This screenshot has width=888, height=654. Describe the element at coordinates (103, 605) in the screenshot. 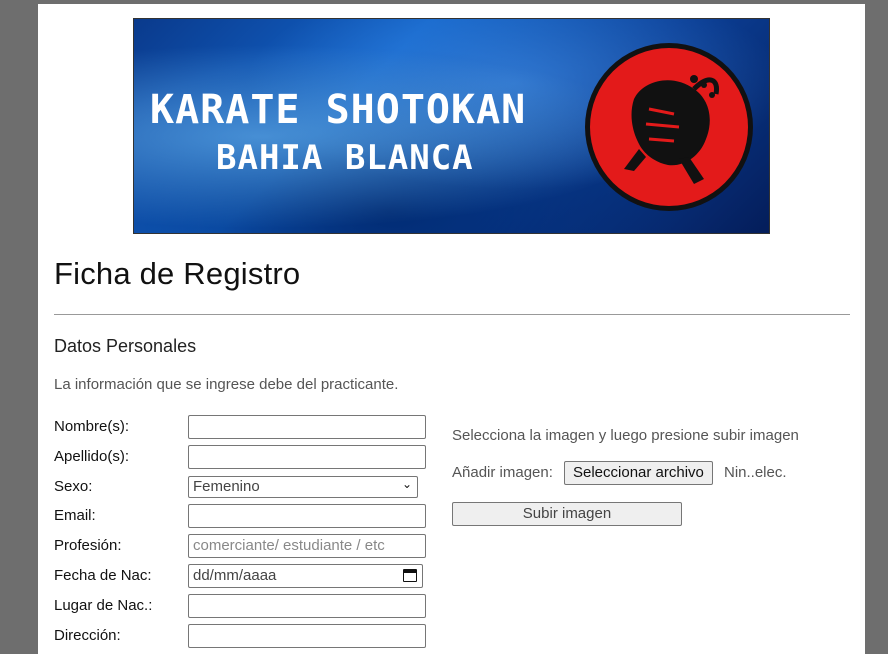

I see `lugar-label: Lugar de Nac.:` at that location.